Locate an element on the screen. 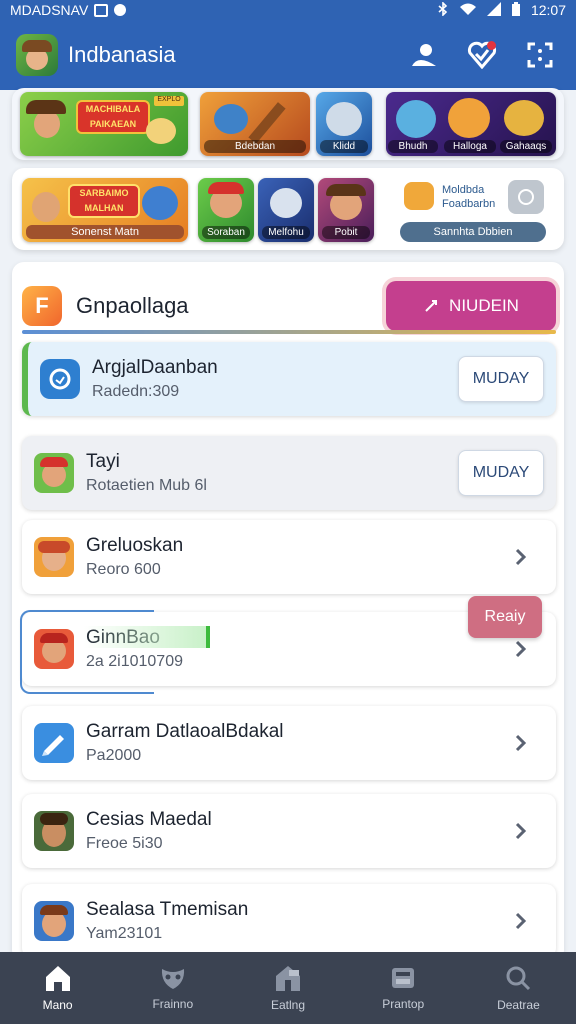  list-item: ArgjalDaanban Radedn:309 MUDAY is located at coordinates (289, 379).